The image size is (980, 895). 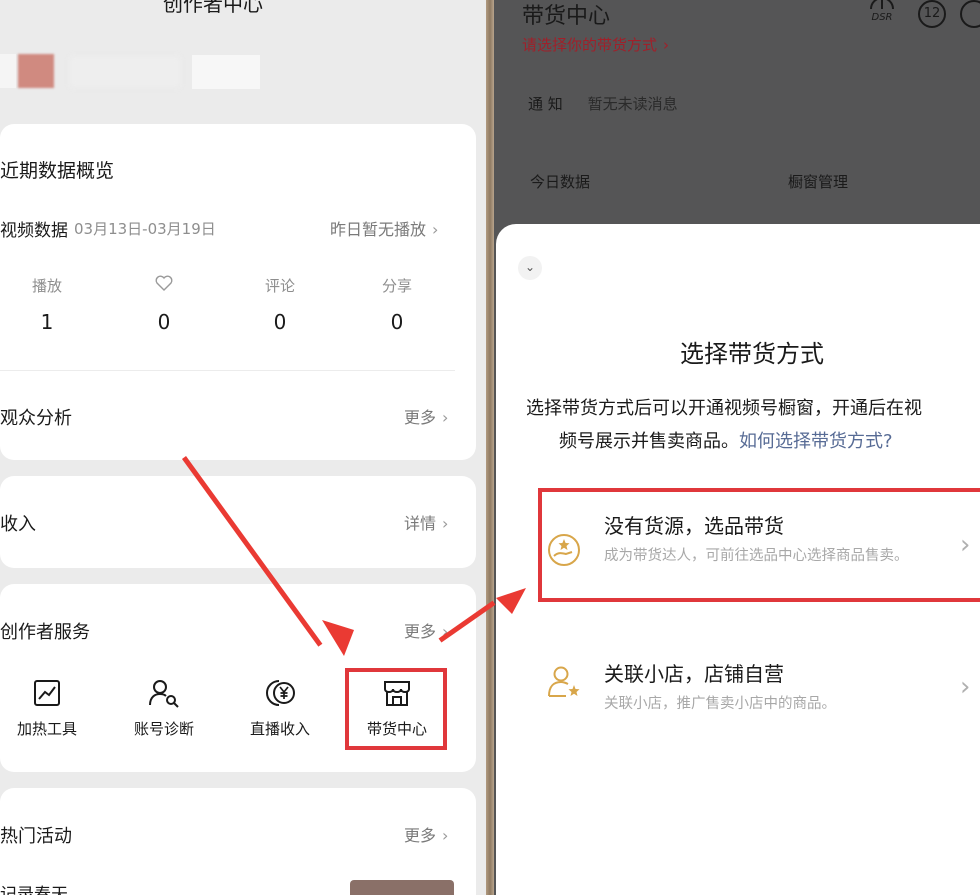 I want to click on hot-item: 记录春天, so click(x=34, y=887).